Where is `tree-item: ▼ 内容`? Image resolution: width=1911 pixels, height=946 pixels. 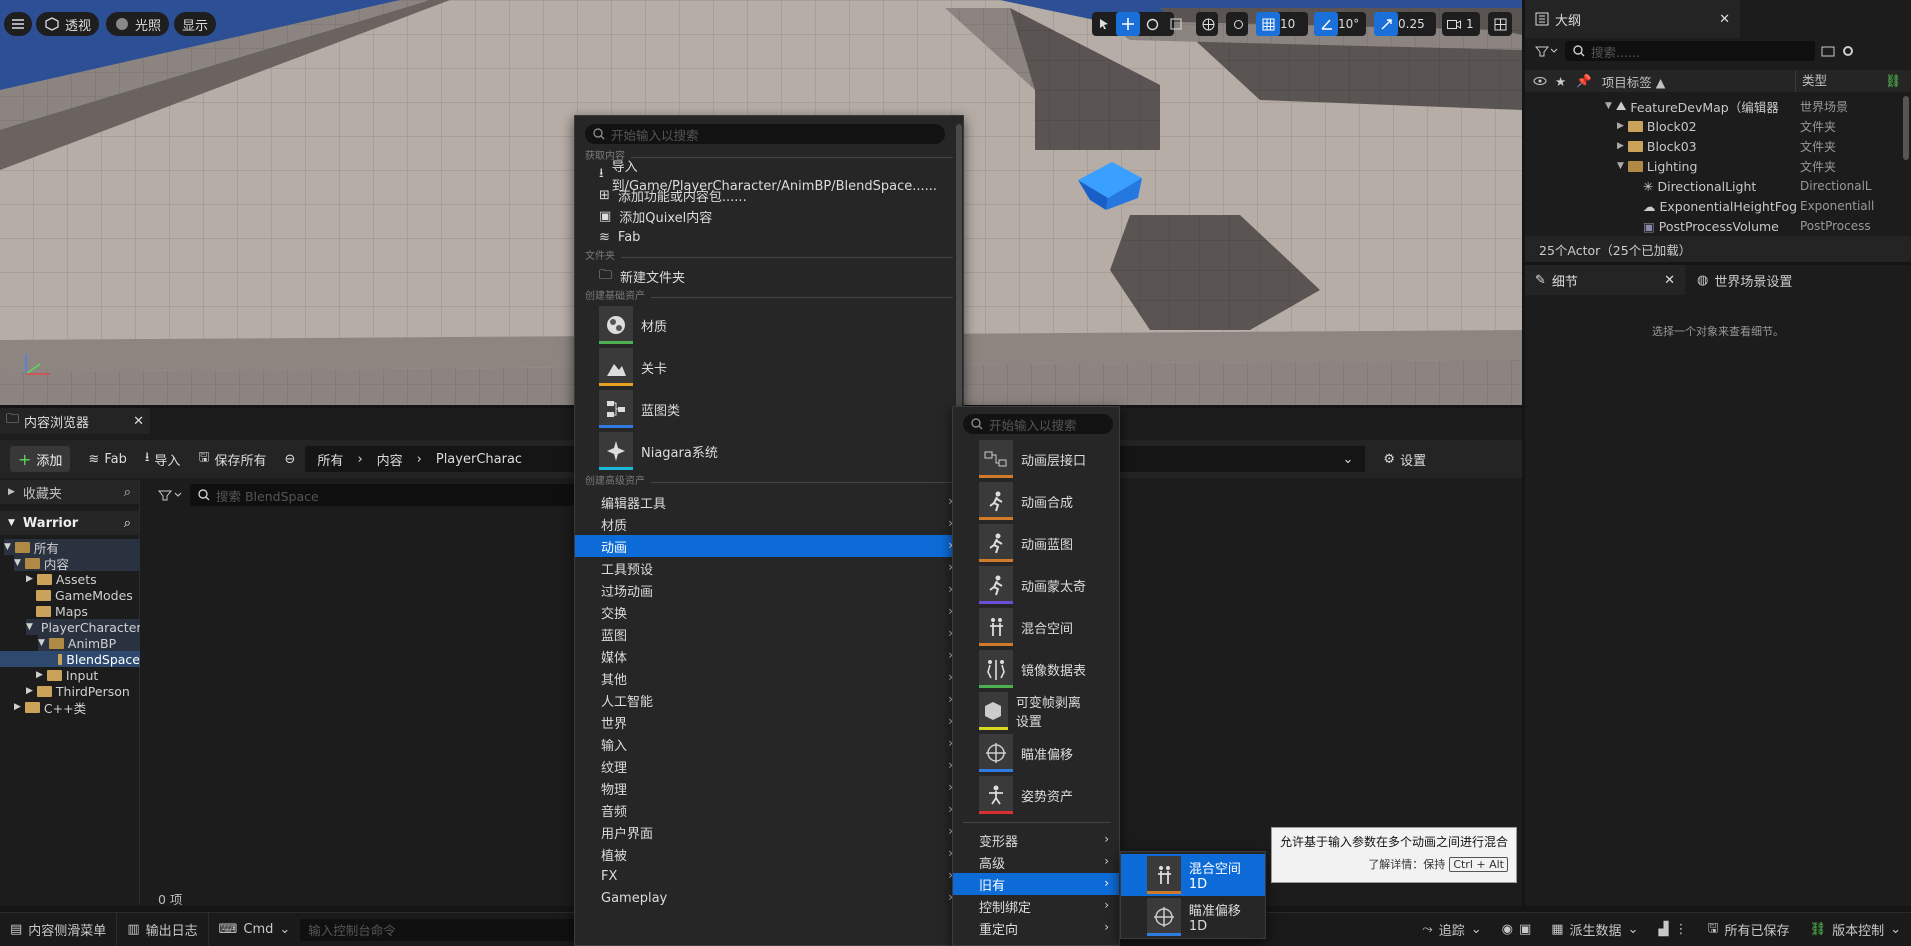 tree-item: ▼ 内容 is located at coordinates (77, 563).